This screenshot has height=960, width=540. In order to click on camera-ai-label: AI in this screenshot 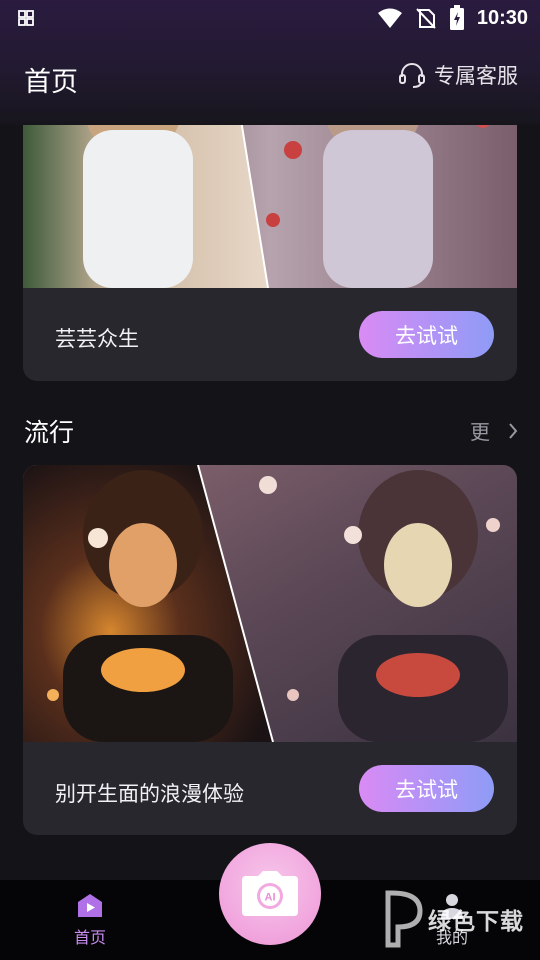, I will do `click(270, 898)`.